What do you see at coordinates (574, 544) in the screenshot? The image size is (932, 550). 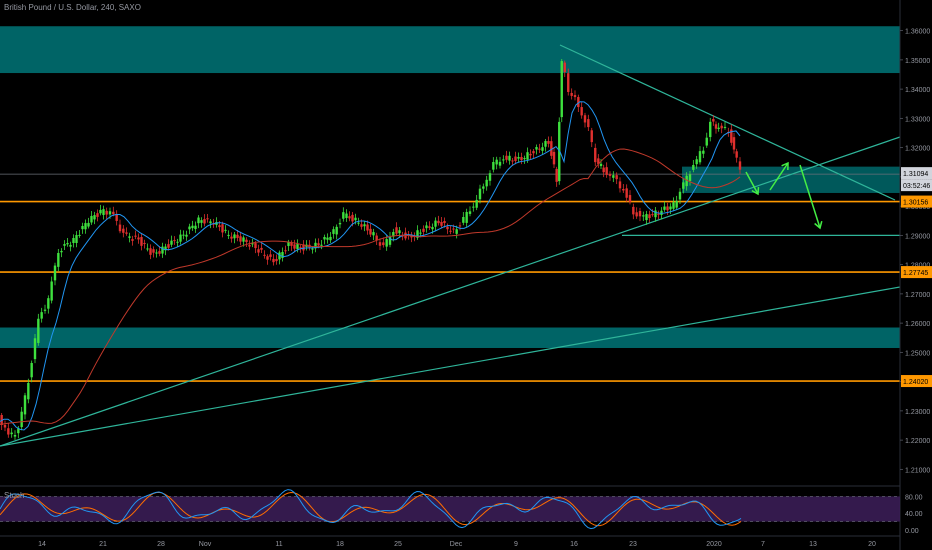 I see `time-tick-label: 16` at bounding box center [574, 544].